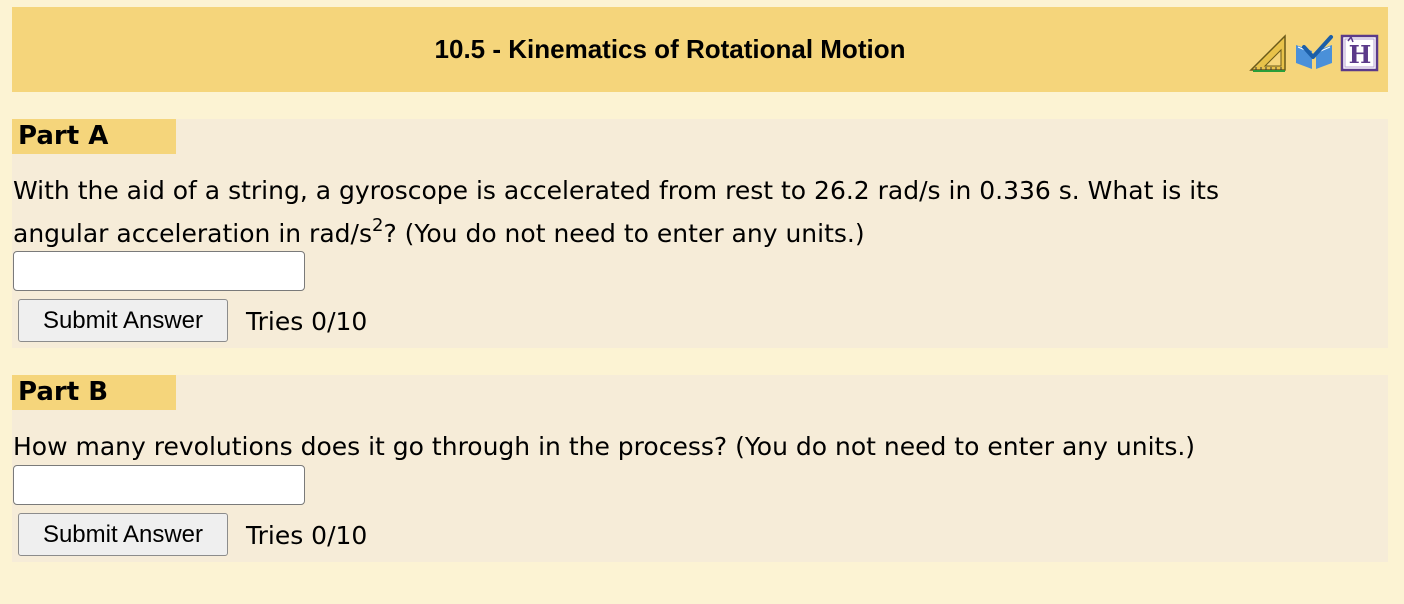  What do you see at coordinates (159, 271) in the screenshot?
I see `part-a-answer-input` at bounding box center [159, 271].